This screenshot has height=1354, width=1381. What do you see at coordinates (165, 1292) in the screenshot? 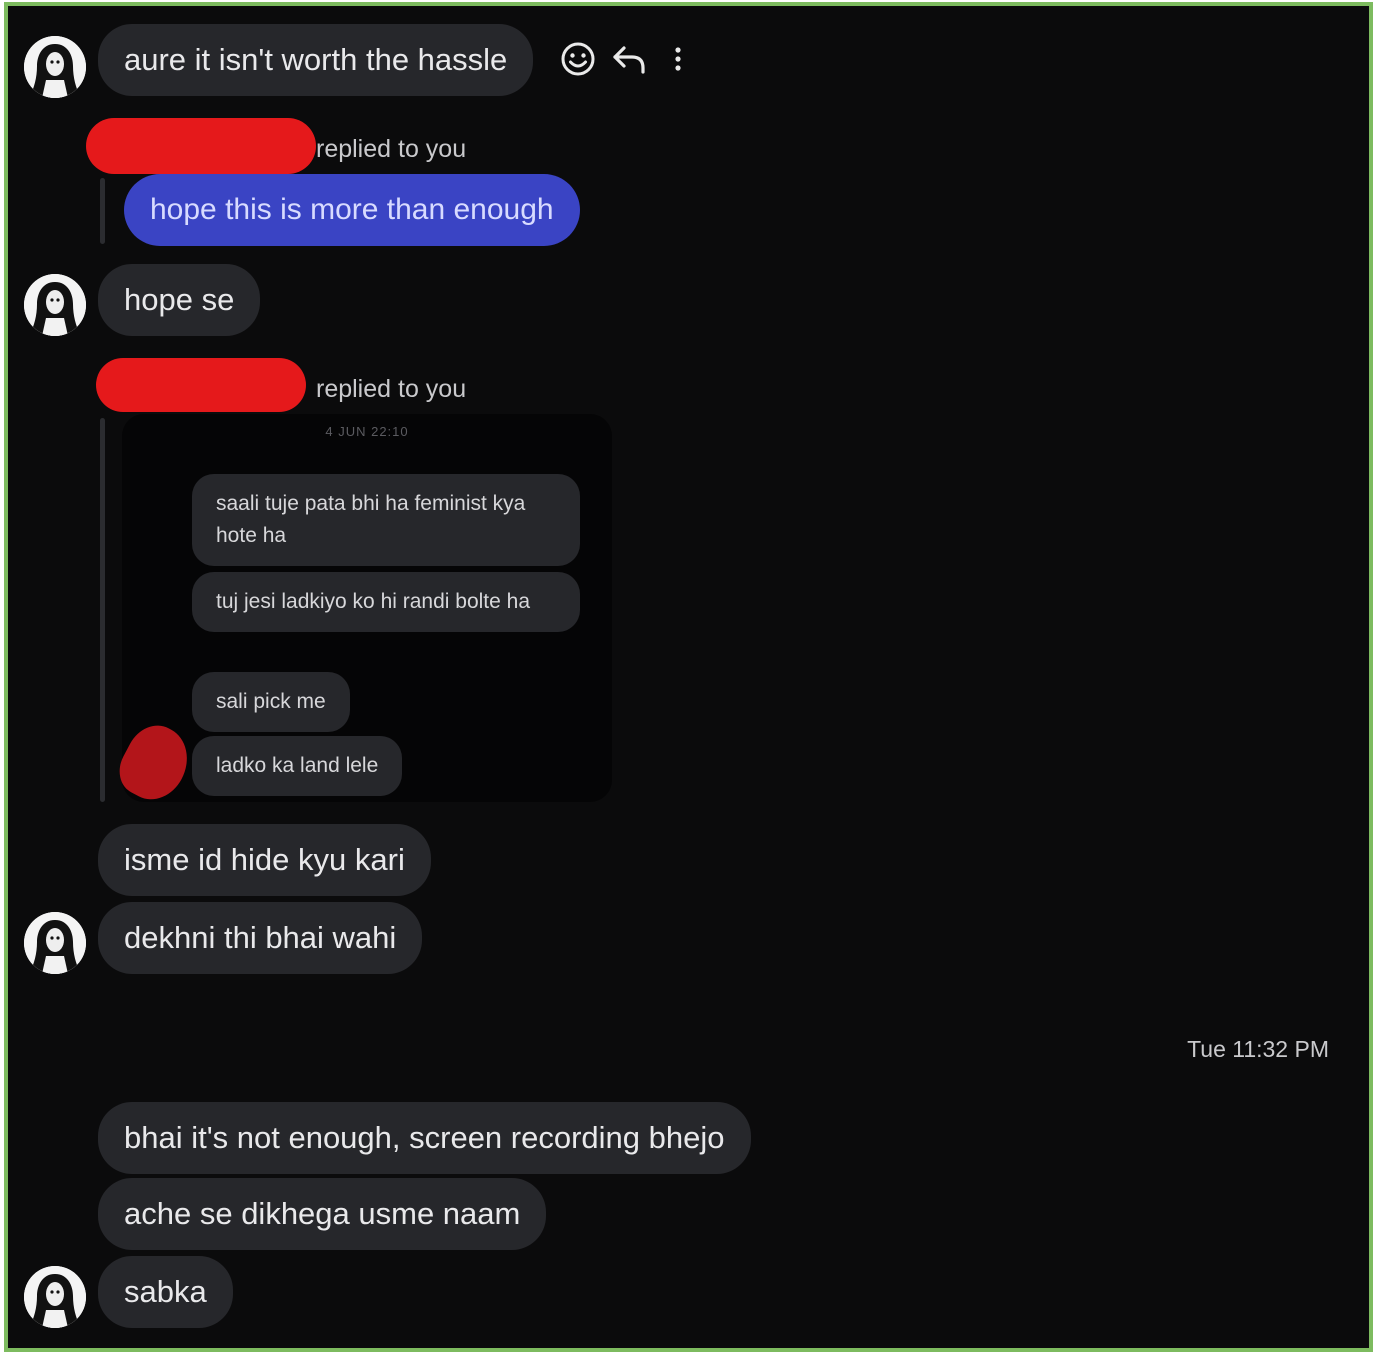
I see `message-bubble: sabka` at bounding box center [165, 1292].